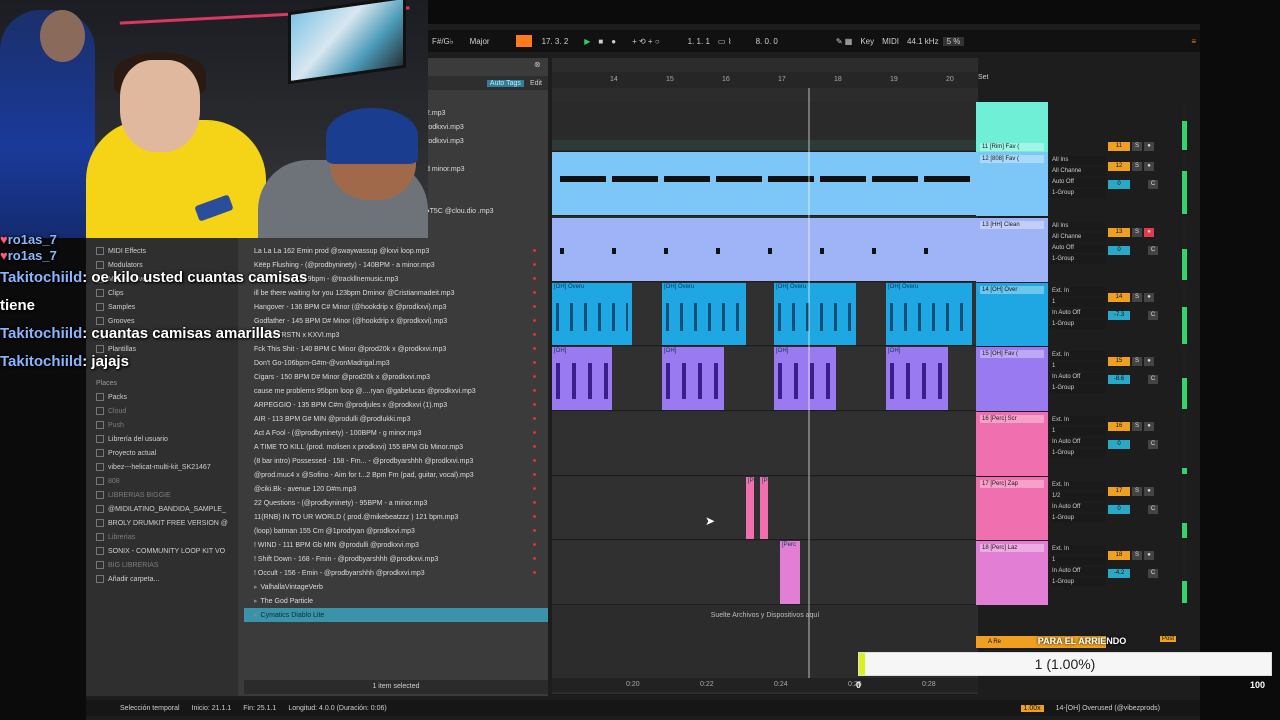 This screenshot has width=1280, height=720. Describe the element at coordinates (693, 378) in the screenshot. I see `clip: [OH]` at that location.